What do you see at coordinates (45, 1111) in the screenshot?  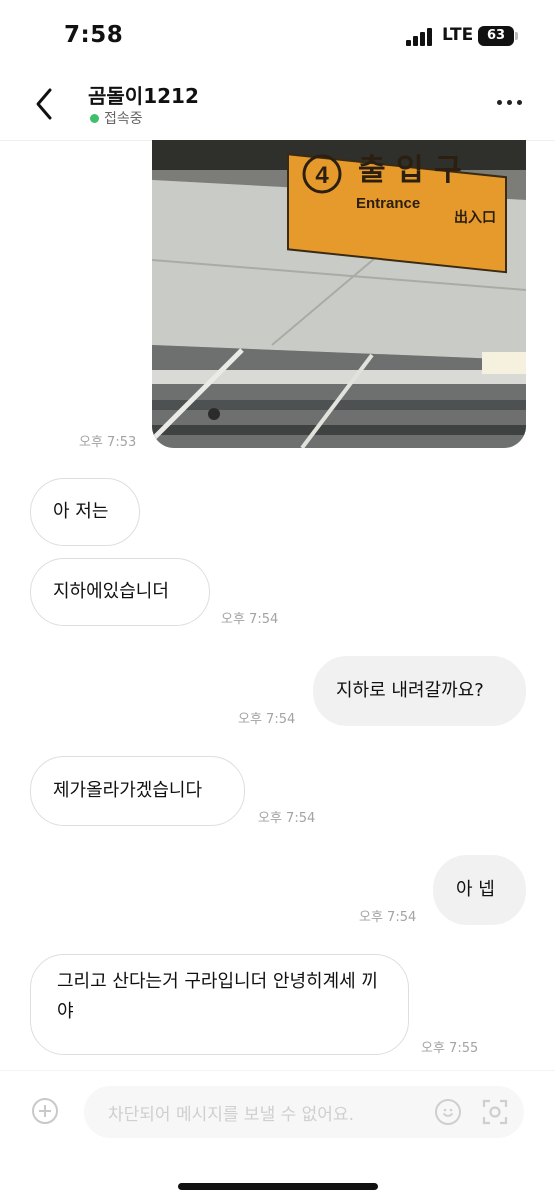 I see `plus-icon` at bounding box center [45, 1111].